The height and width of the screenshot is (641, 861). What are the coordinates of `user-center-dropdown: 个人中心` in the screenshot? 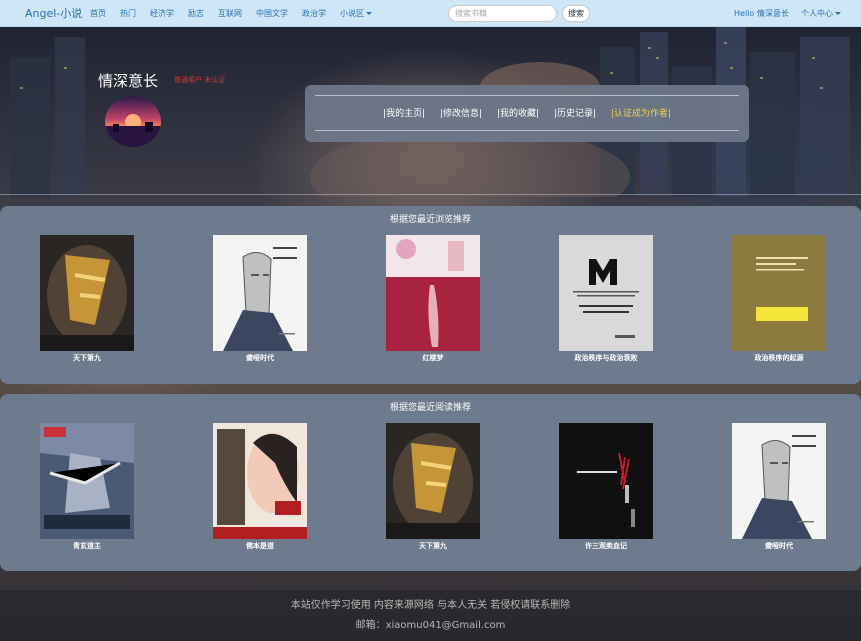 It's located at (821, 13).